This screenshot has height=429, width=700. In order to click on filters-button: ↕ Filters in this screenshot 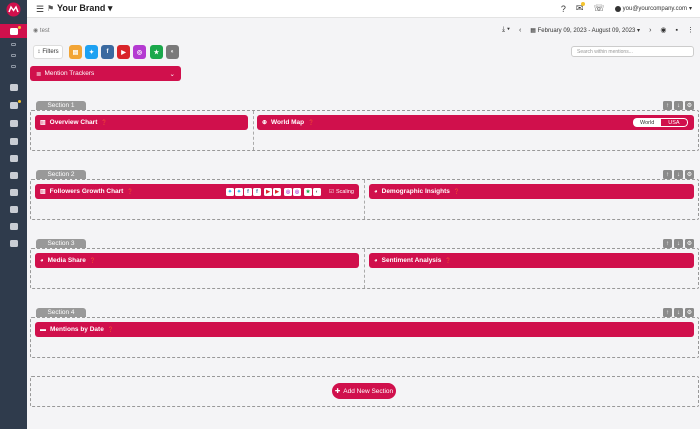, I will do `click(48, 52)`.